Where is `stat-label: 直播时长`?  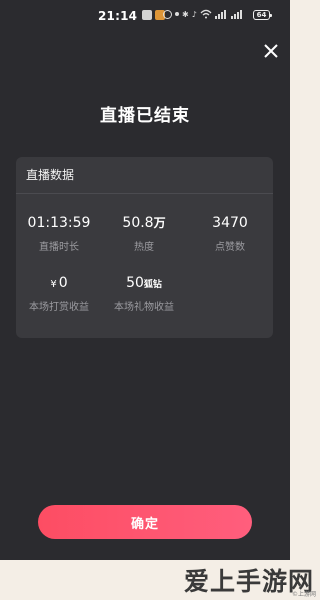 stat-label: 直播时长 is located at coordinates (59, 247).